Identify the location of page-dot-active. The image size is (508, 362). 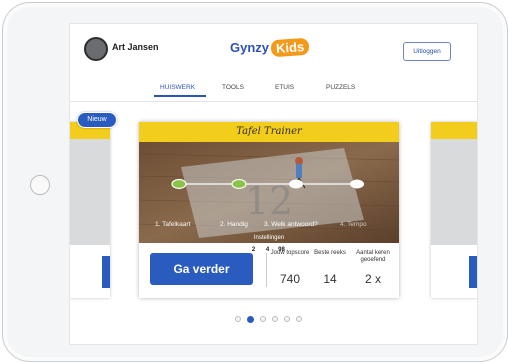
(250, 319).